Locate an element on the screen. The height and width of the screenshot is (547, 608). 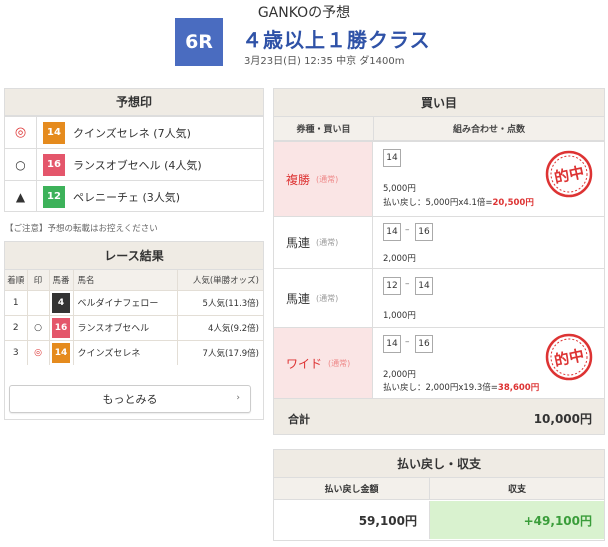
triangle-mark-icon: ▲ is located at coordinates (21, 196).